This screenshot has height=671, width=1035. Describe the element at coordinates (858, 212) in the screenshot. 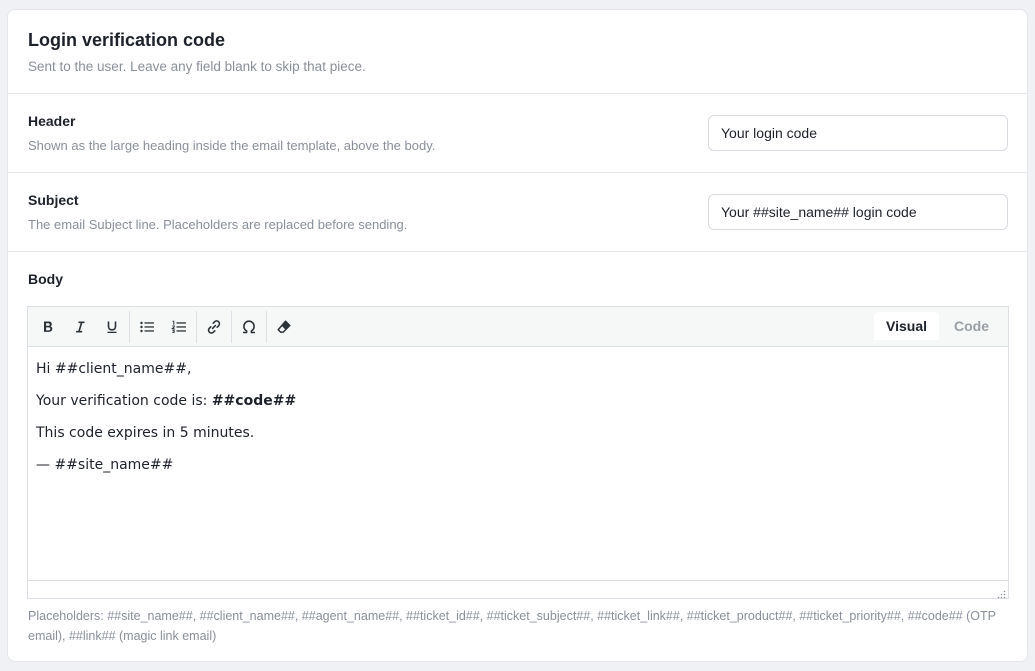

I see `subject-input` at that location.